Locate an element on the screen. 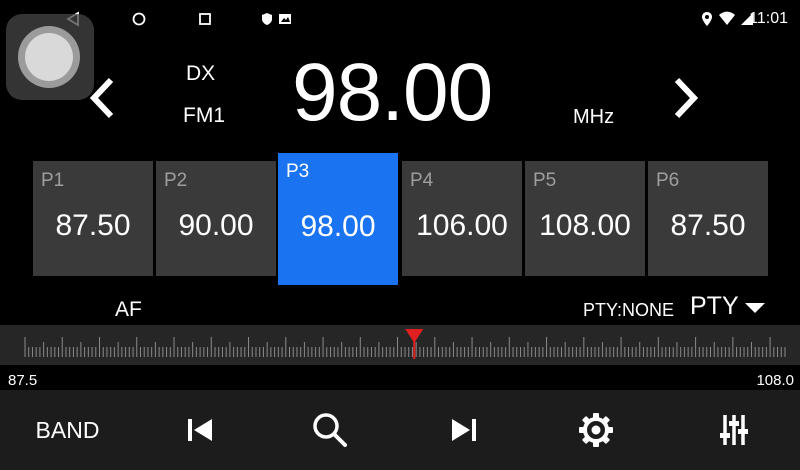 This screenshot has height=470, width=800. preset-frequency: 108.00 is located at coordinates (585, 225).